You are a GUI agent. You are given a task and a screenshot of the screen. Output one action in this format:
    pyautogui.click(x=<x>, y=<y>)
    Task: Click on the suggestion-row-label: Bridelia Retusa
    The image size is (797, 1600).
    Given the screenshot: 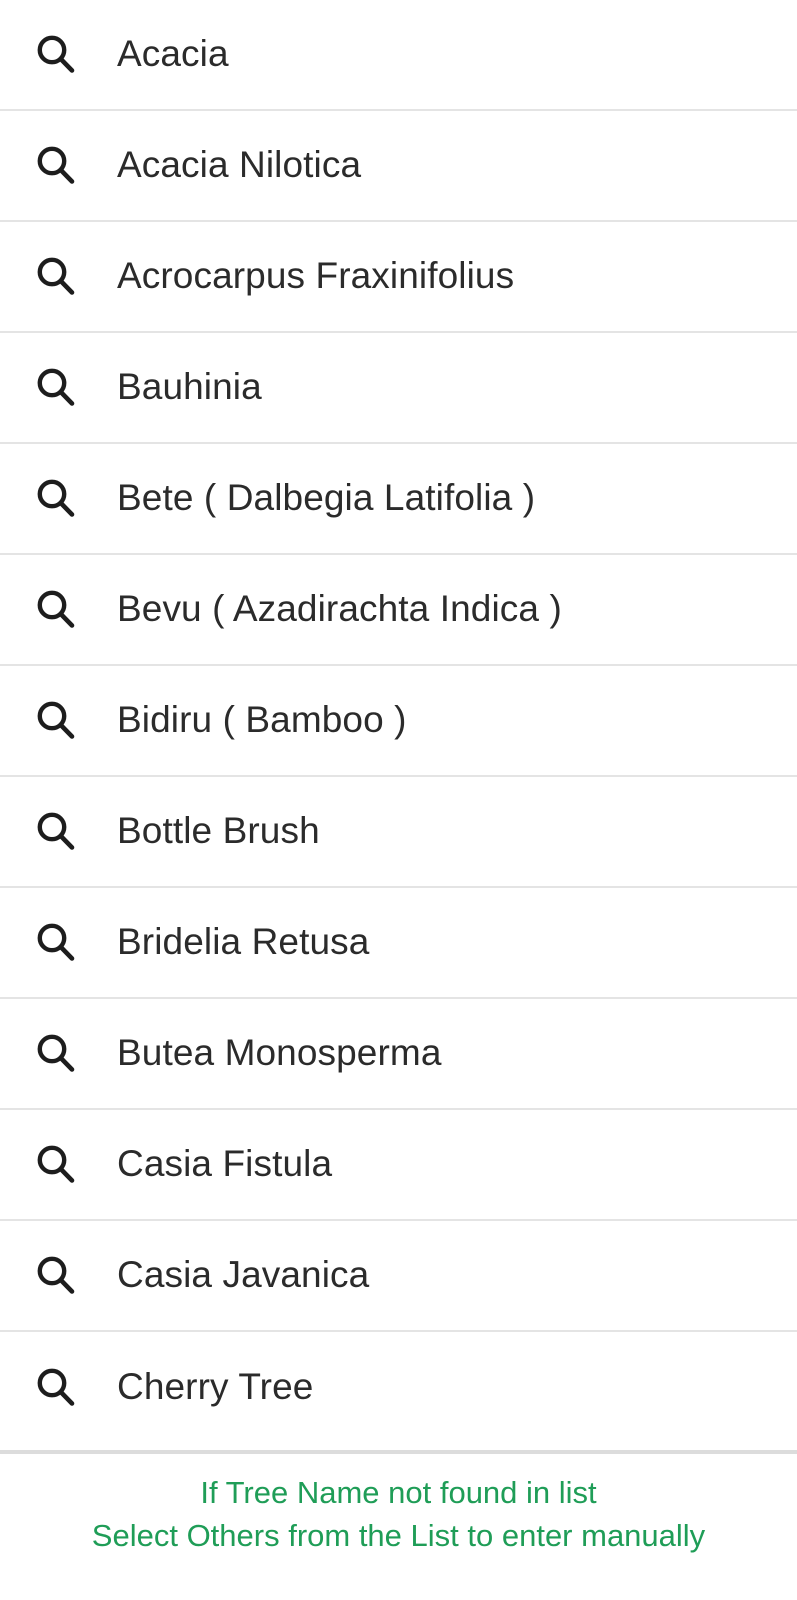 What is the action you would take?
    pyautogui.click(x=243, y=942)
    